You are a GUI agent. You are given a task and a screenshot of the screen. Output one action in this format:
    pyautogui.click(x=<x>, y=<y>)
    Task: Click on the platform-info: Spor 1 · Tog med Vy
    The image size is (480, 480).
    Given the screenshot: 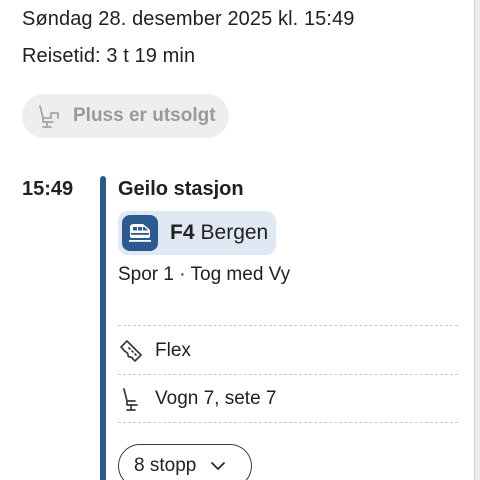 What is the action you would take?
    pyautogui.click(x=204, y=274)
    